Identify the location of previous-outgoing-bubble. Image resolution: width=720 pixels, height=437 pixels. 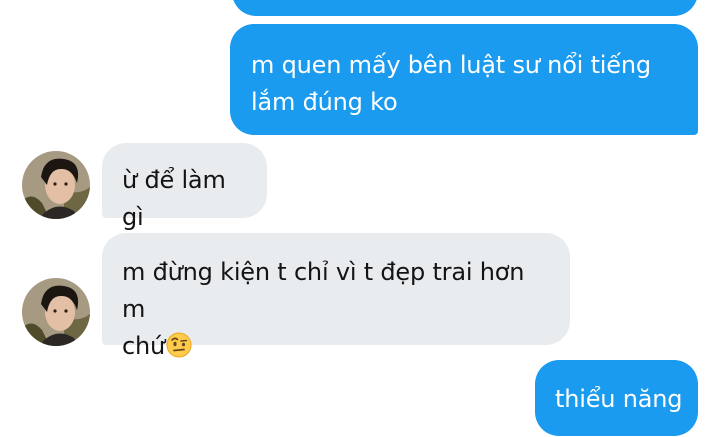
(465, 8).